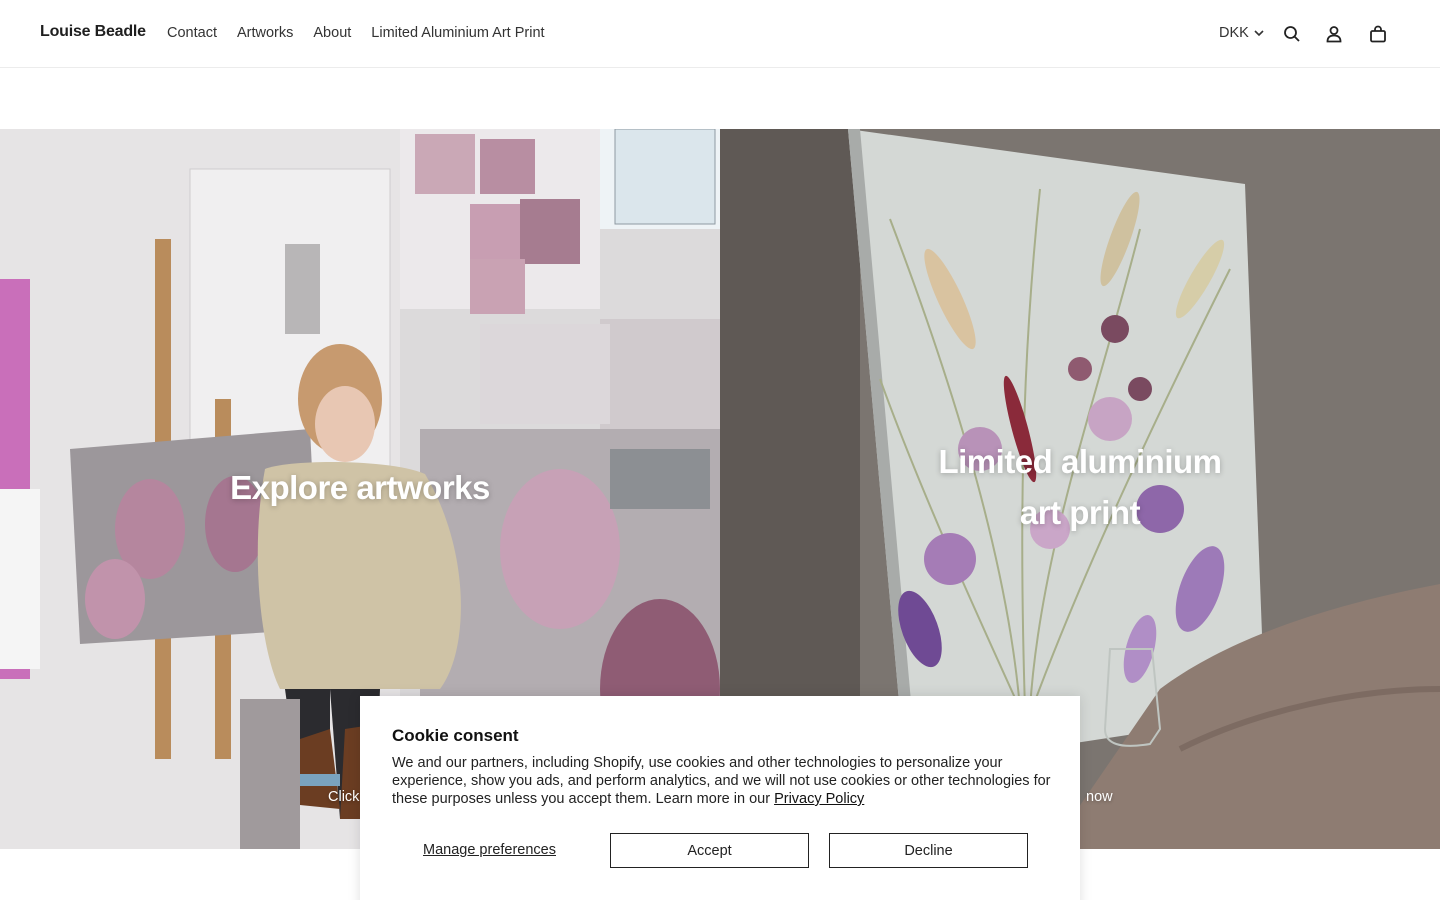  What do you see at coordinates (819, 799) in the screenshot?
I see `privacy-policy-link: Privacy Policy` at bounding box center [819, 799].